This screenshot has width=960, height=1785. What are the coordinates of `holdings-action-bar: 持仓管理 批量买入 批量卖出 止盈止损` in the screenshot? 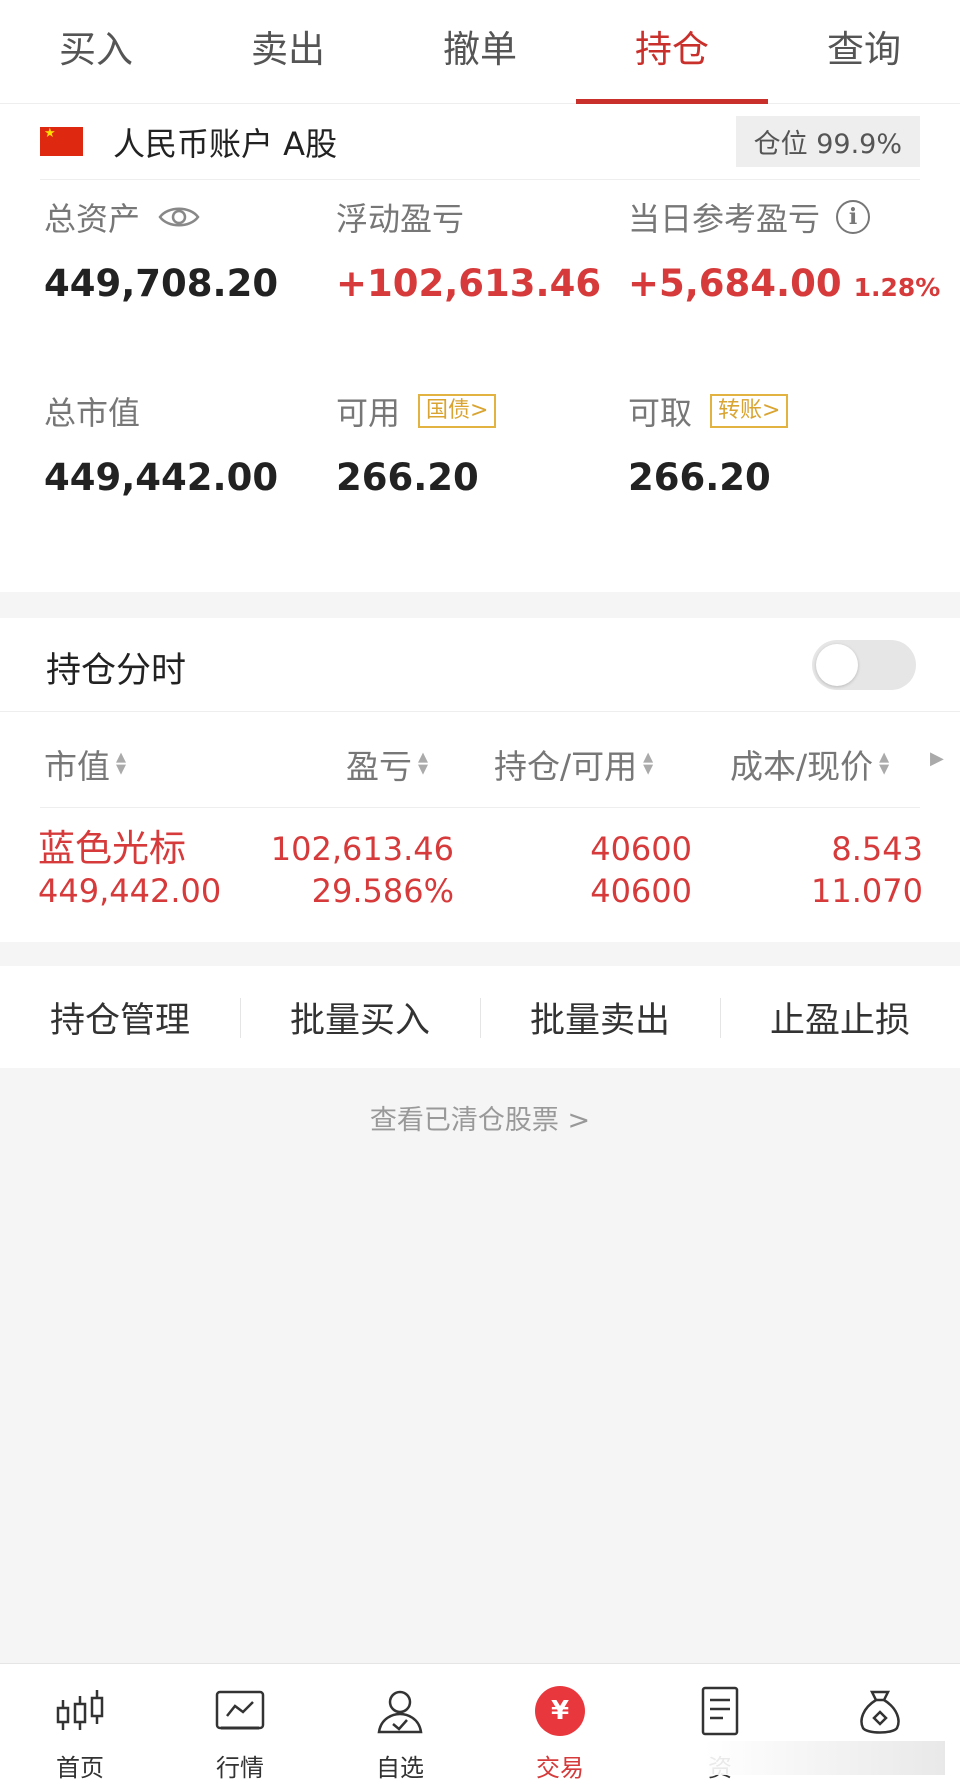 It's located at (480, 1017).